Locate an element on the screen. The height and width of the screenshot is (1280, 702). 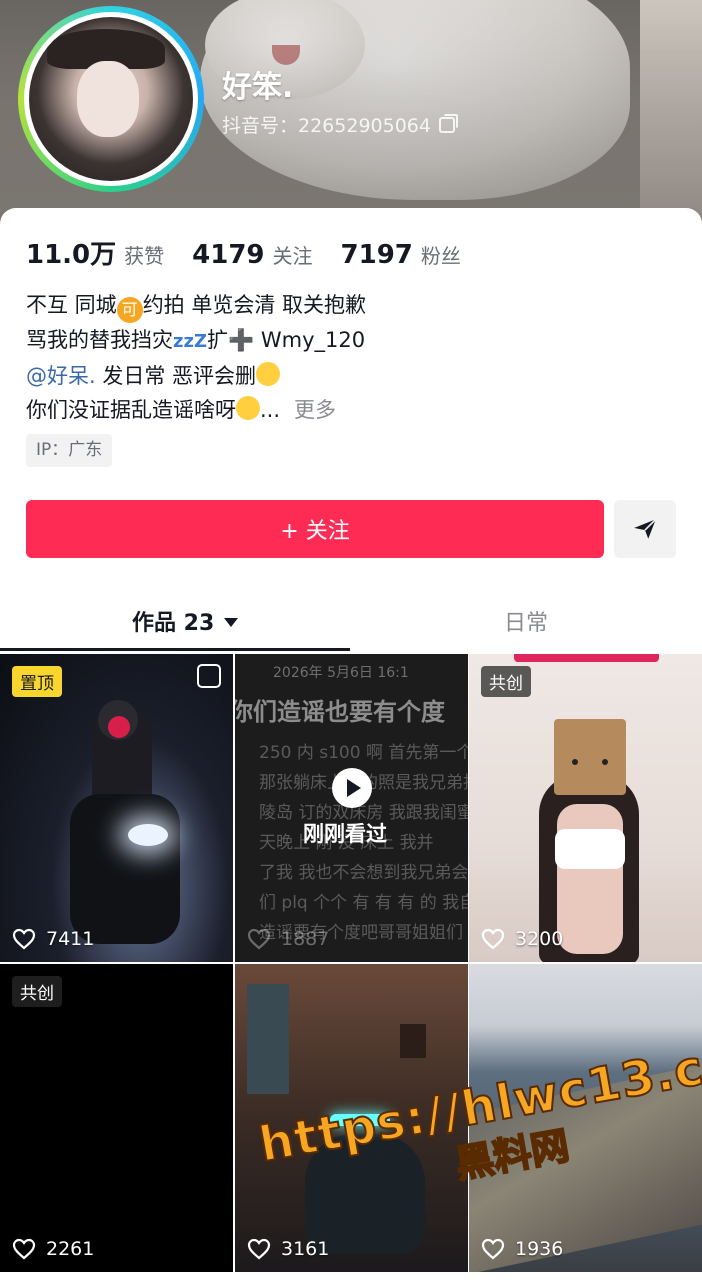
avatar-image is located at coordinates (111, 99).